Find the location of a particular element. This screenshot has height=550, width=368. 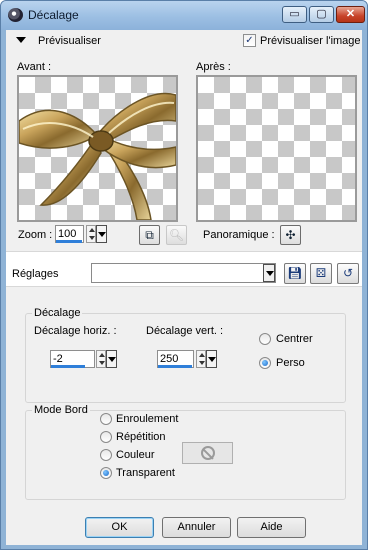

before-preview is located at coordinates (97, 148).